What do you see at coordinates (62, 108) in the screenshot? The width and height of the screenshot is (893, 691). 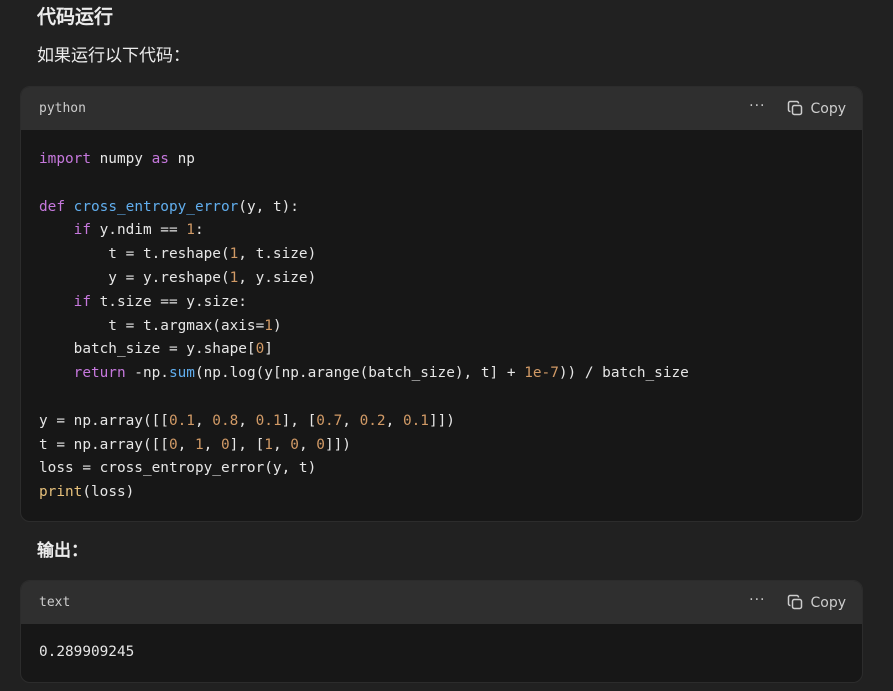 I see `code-language-label: python` at bounding box center [62, 108].